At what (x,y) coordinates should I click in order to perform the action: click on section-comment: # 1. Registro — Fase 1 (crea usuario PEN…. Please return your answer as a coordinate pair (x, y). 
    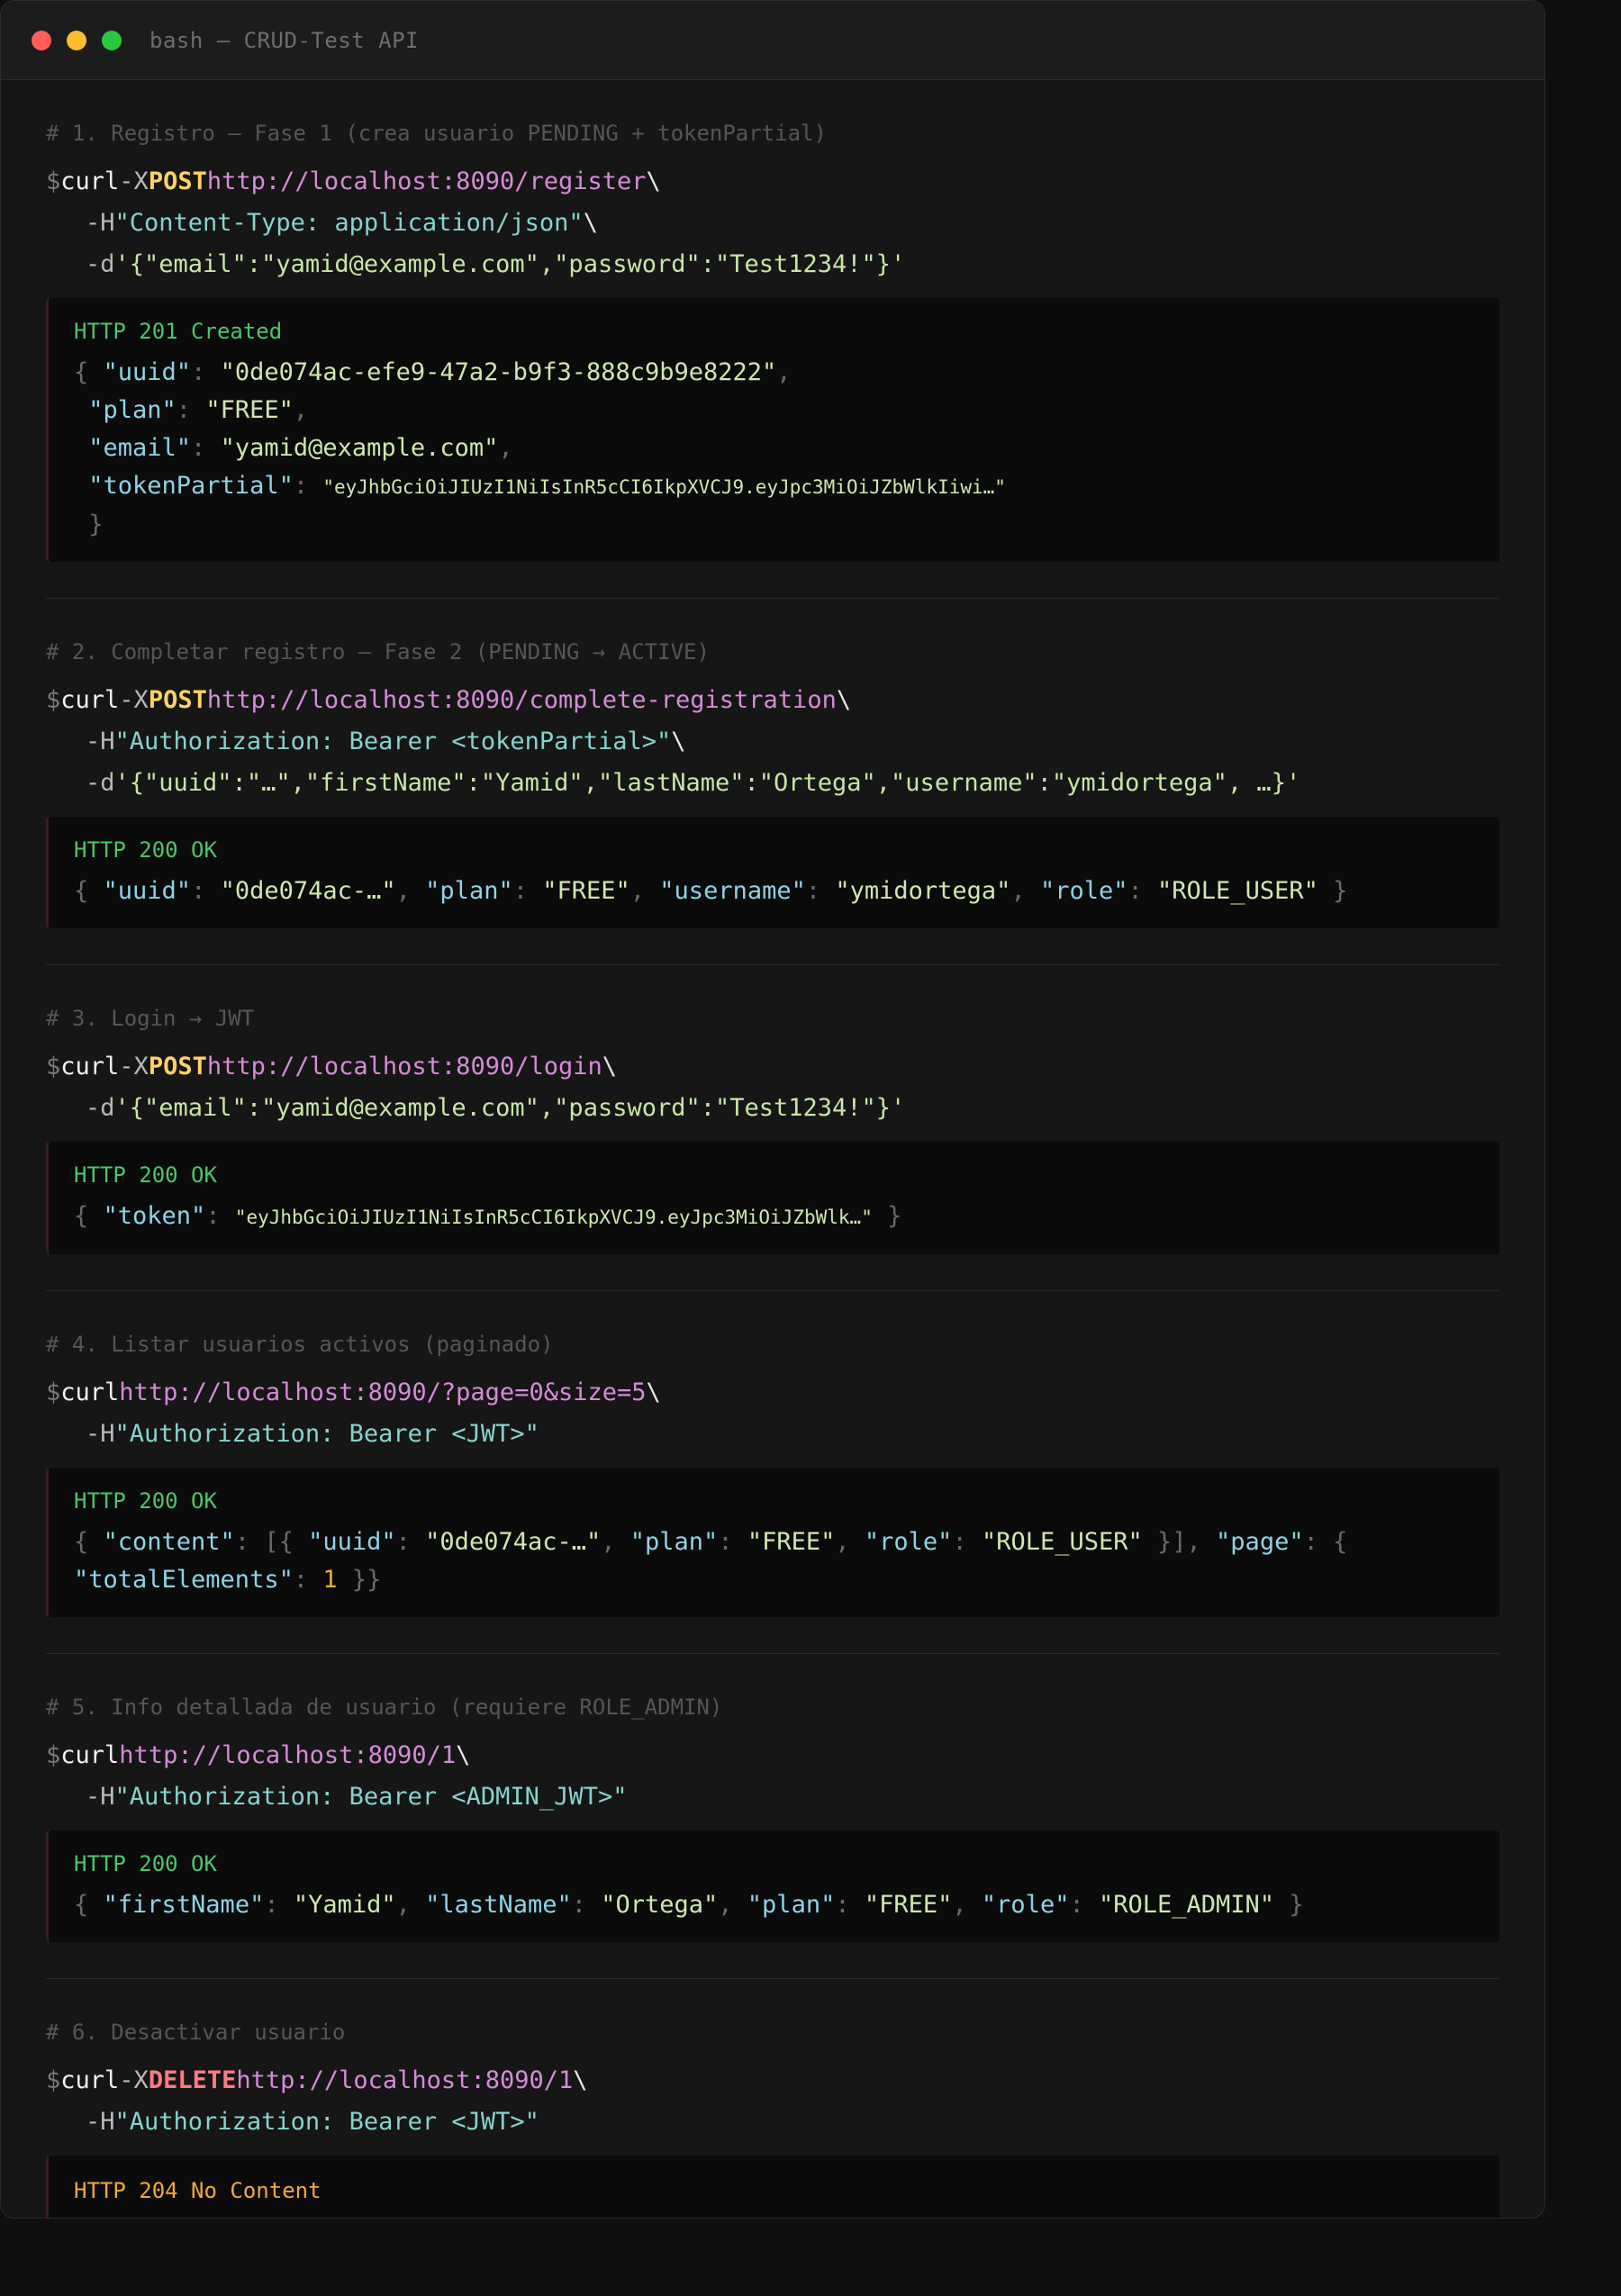
    Looking at the image, I should click on (436, 133).